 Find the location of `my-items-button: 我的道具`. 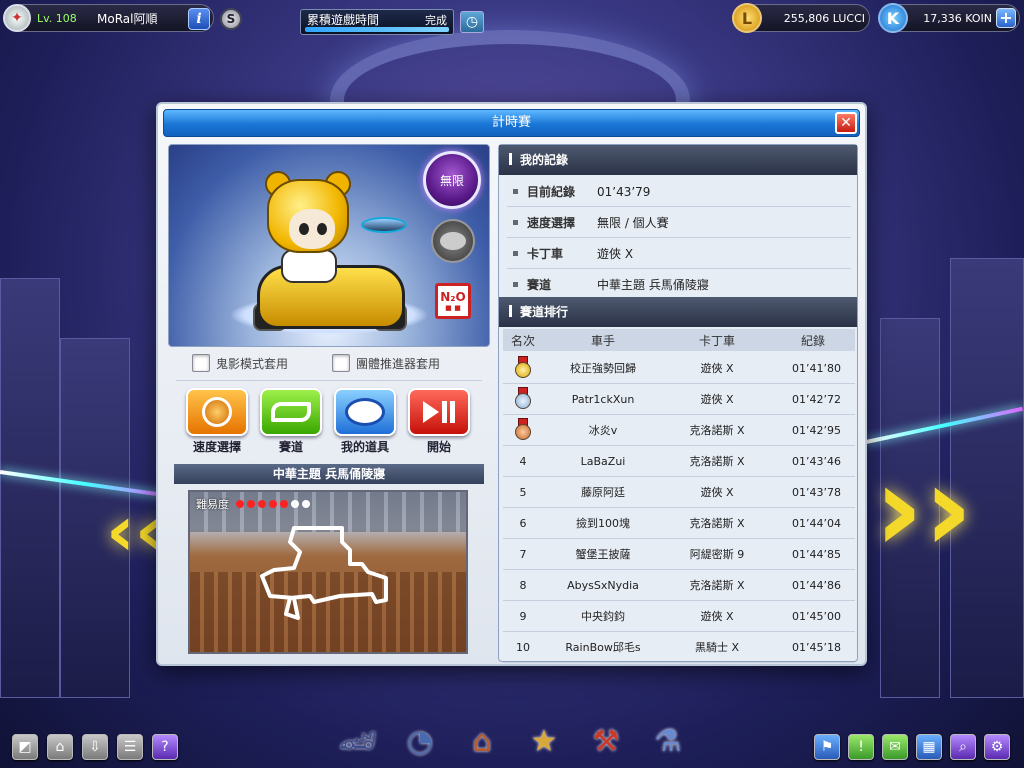

my-items-button: 我的道具 is located at coordinates (365, 421).